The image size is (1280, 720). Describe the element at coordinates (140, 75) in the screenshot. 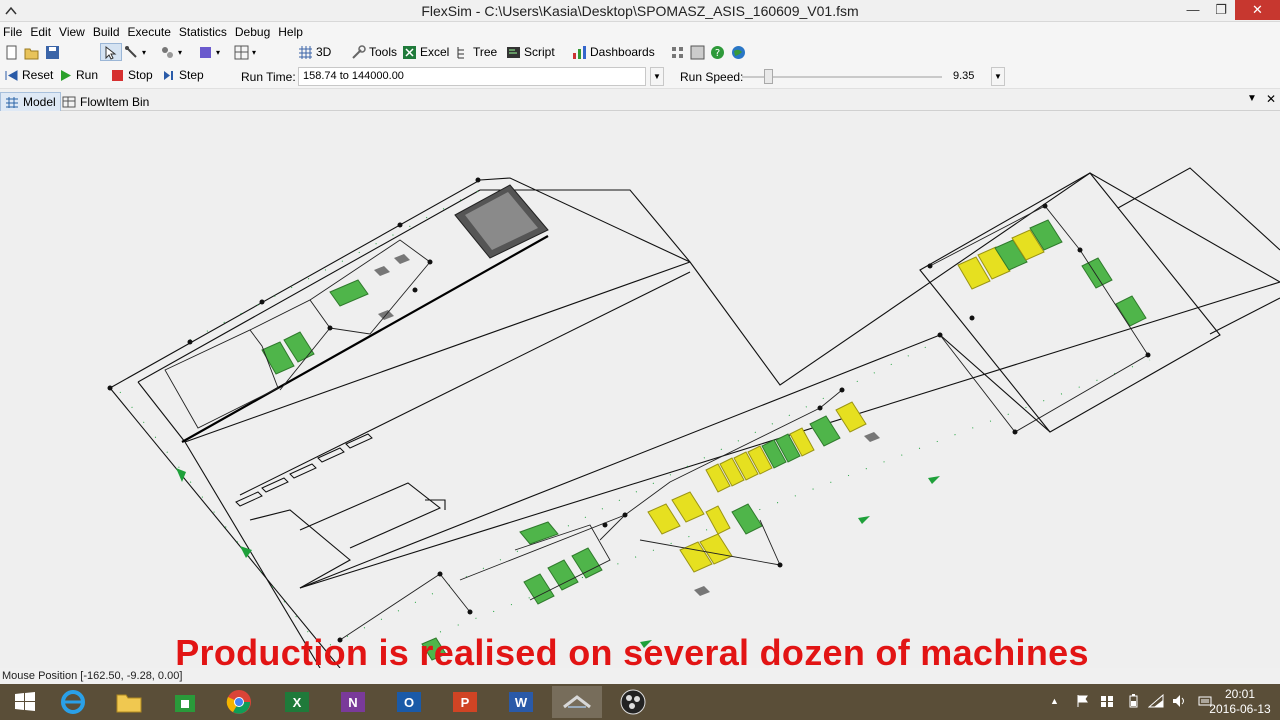

I see `stop-label: Stop` at that location.